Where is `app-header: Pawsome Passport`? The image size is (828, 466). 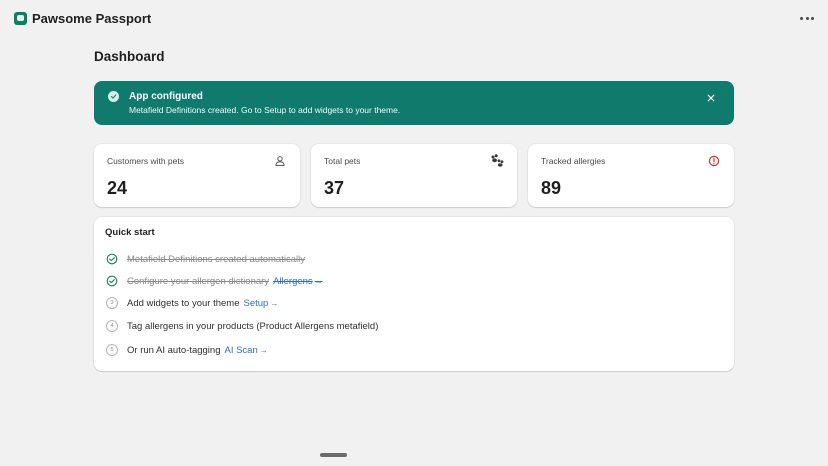 app-header: Pawsome Passport is located at coordinates (414, 18).